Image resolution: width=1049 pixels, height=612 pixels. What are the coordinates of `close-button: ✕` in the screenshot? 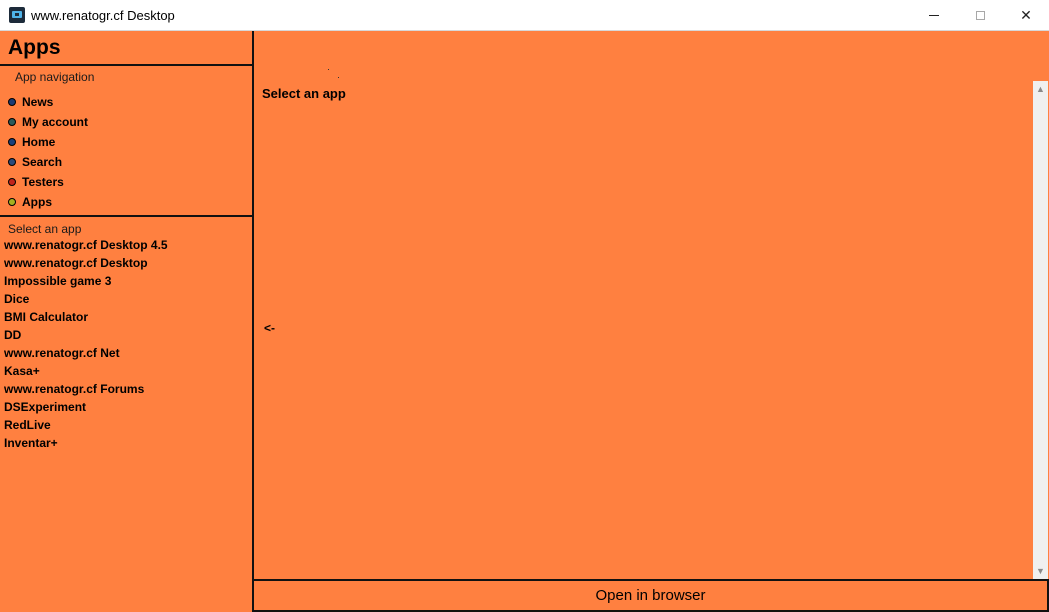 It's located at (1026, 15).